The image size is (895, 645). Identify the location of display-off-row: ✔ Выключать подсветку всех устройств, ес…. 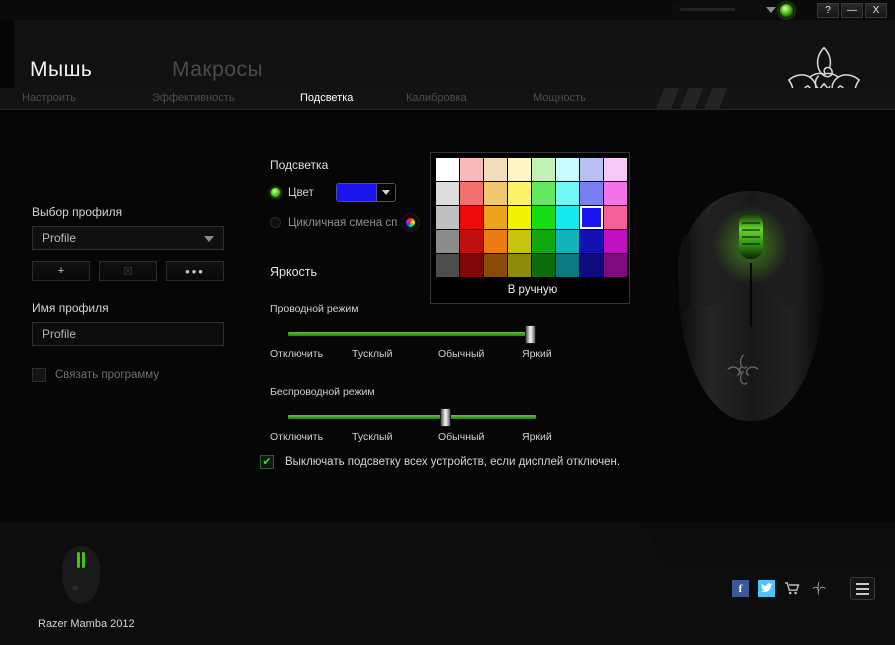
(440, 462).